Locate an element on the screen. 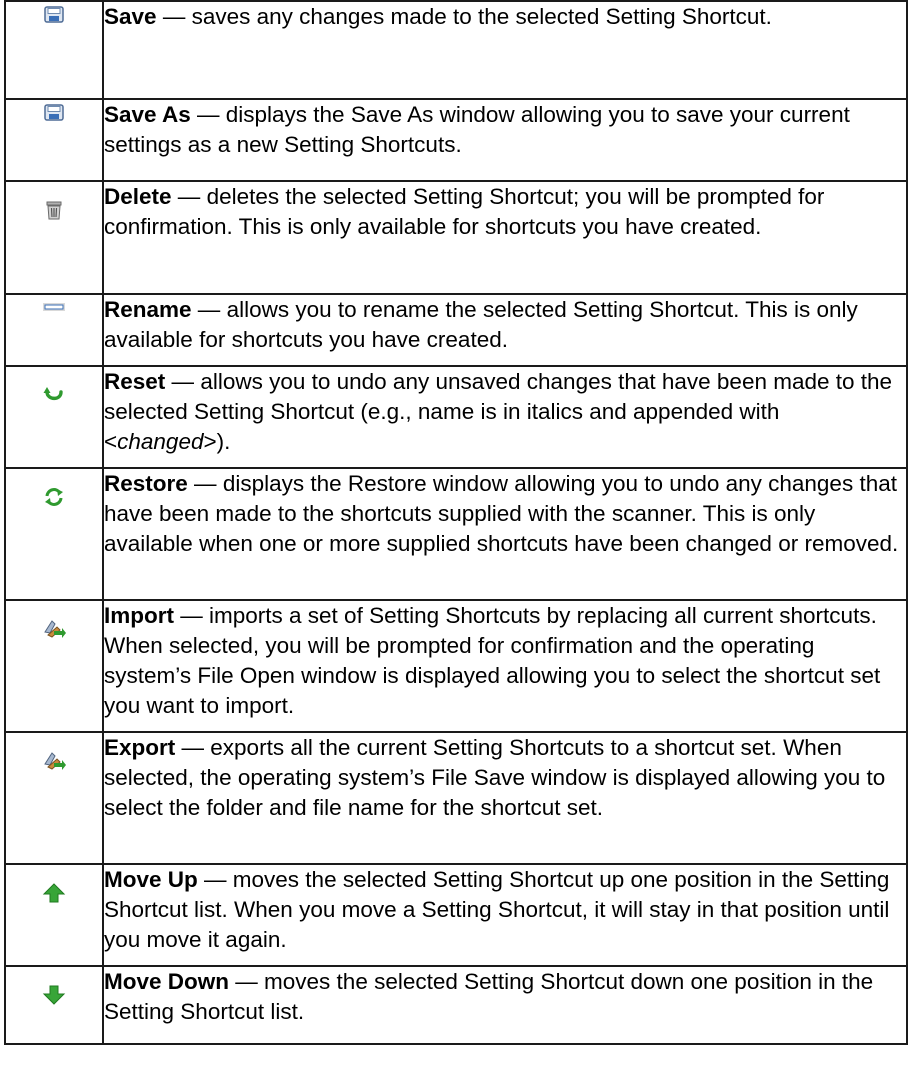  button-name: Import is located at coordinates (139, 615).